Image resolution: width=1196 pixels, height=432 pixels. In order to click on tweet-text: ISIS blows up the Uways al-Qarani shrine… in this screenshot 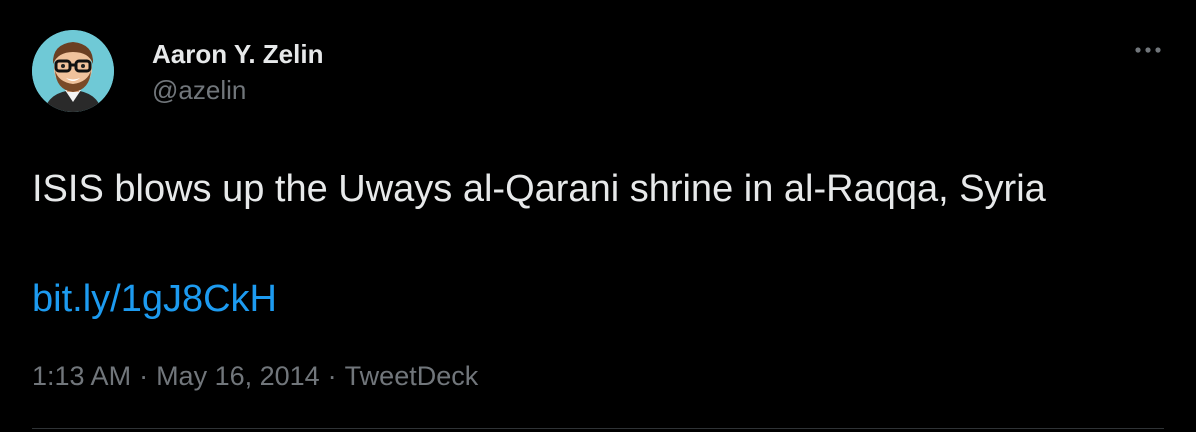, I will do `click(539, 189)`.